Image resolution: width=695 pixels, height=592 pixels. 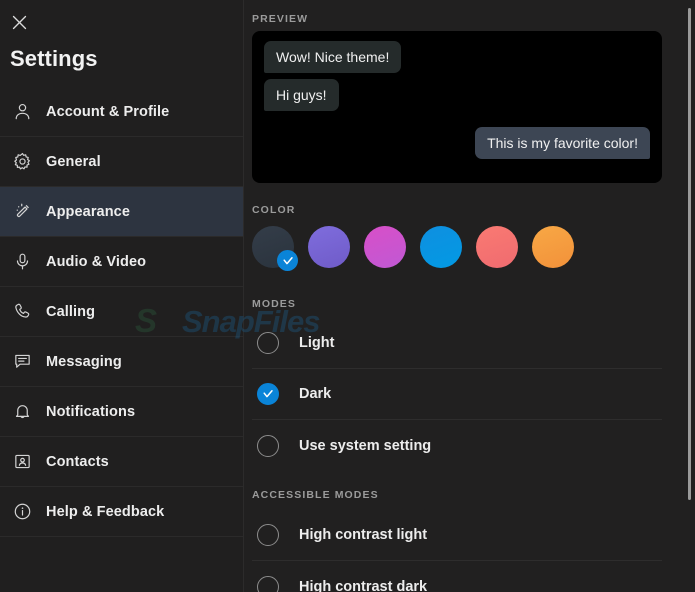 What do you see at coordinates (275, 248) in the screenshot?
I see `color-swatch-slate` at bounding box center [275, 248].